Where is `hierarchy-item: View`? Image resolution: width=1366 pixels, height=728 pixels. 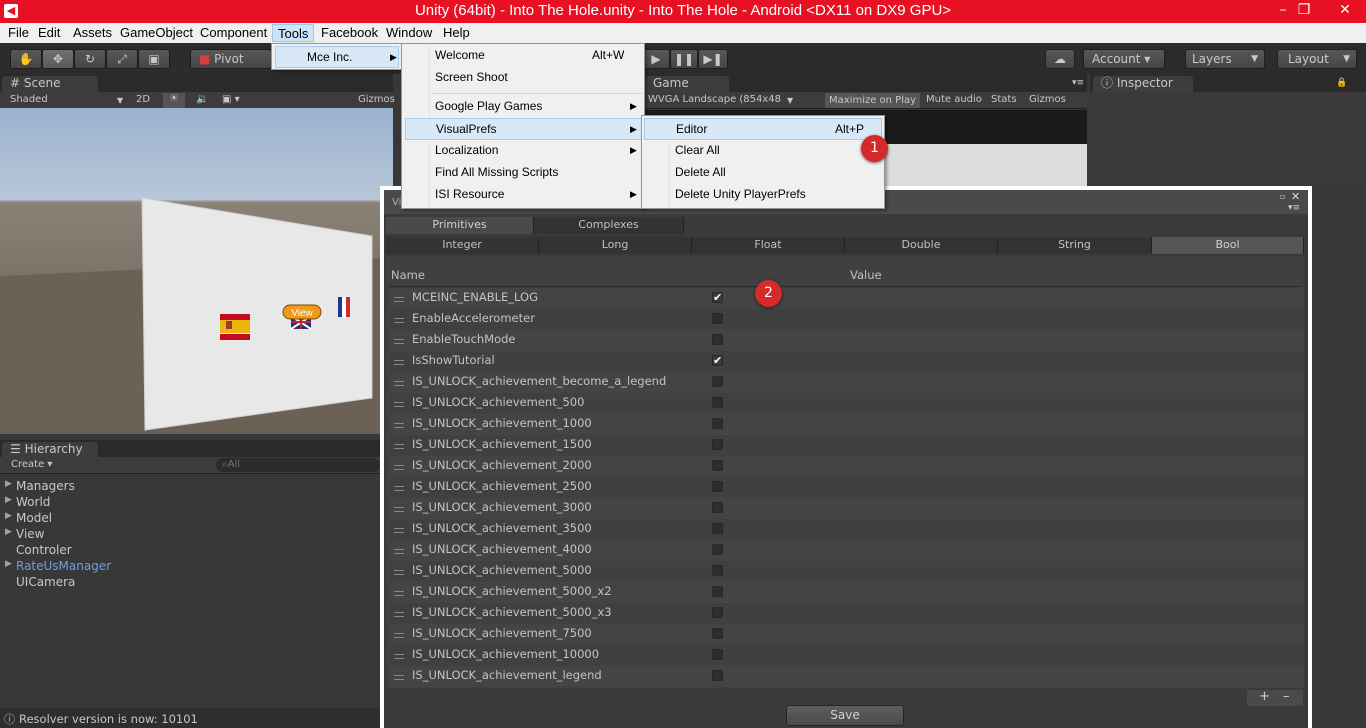 hierarchy-item: View is located at coordinates (30, 534).